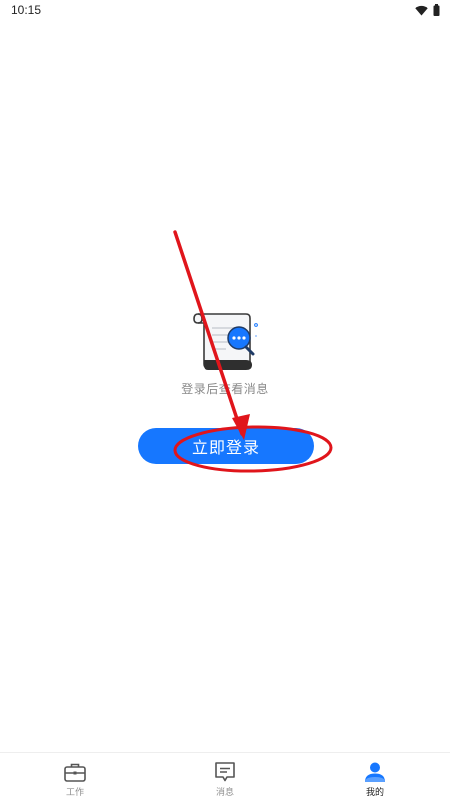 The image size is (450, 800). What do you see at coordinates (421, 10) in the screenshot?
I see `wifi-icon` at bounding box center [421, 10].